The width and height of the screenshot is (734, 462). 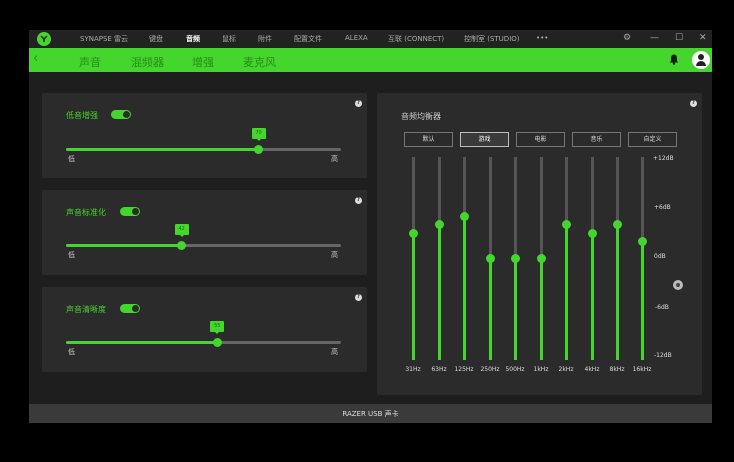 I want to click on device-name: RAZER USB 声卡, so click(x=370, y=414).